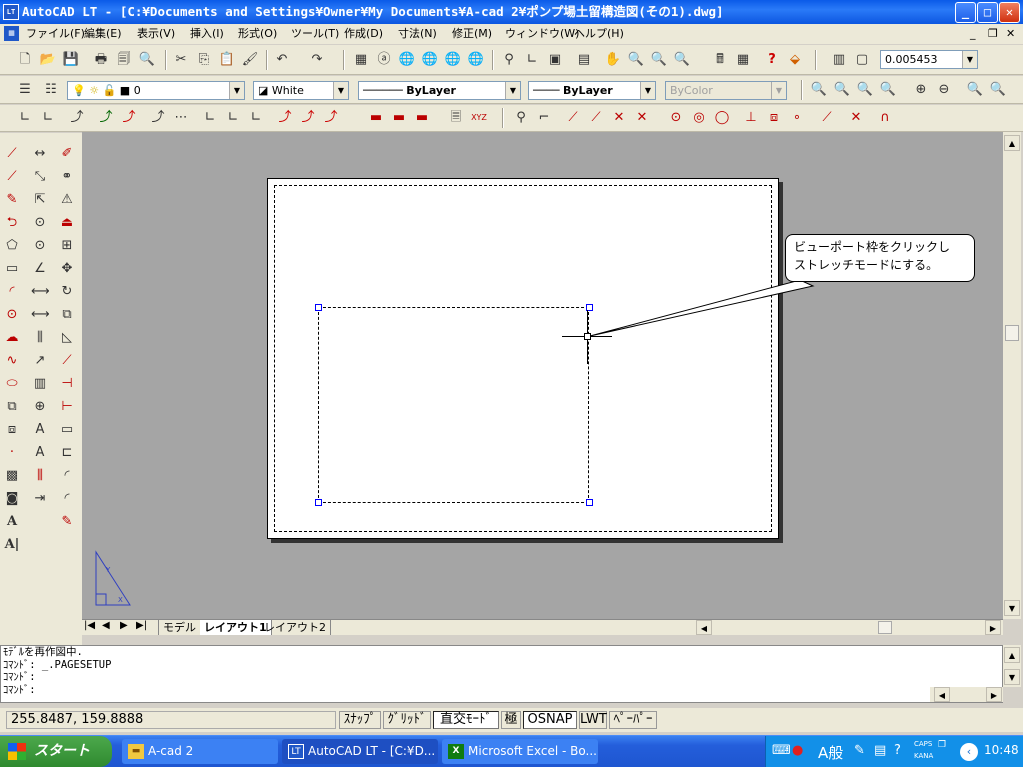 The height and width of the screenshot is (767, 1023). Describe the element at coordinates (40, 338) in the screenshot. I see `vdim-continue-icon: ⫼` at that location.